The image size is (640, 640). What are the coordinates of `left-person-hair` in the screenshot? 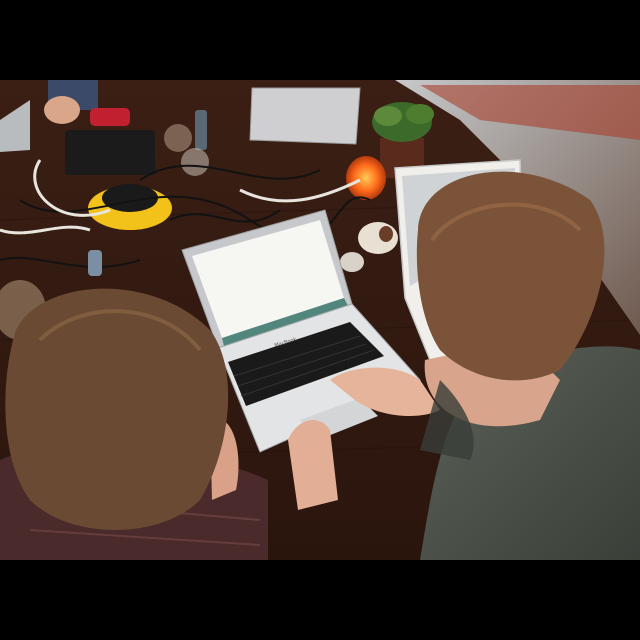 It's located at (117, 409).